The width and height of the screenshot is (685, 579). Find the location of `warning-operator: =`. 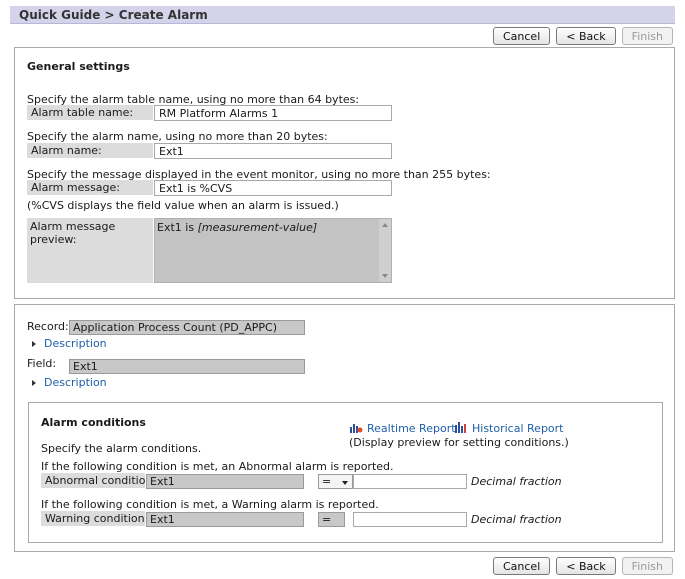

warning-operator: = is located at coordinates (331, 519).